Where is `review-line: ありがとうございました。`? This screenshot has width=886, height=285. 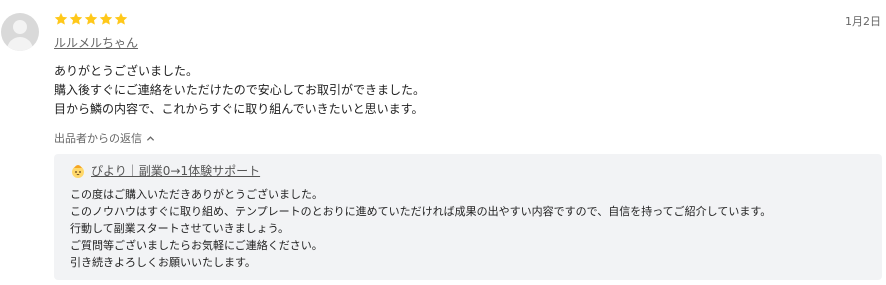
review-line: ありがとうございました。 is located at coordinates (126, 71).